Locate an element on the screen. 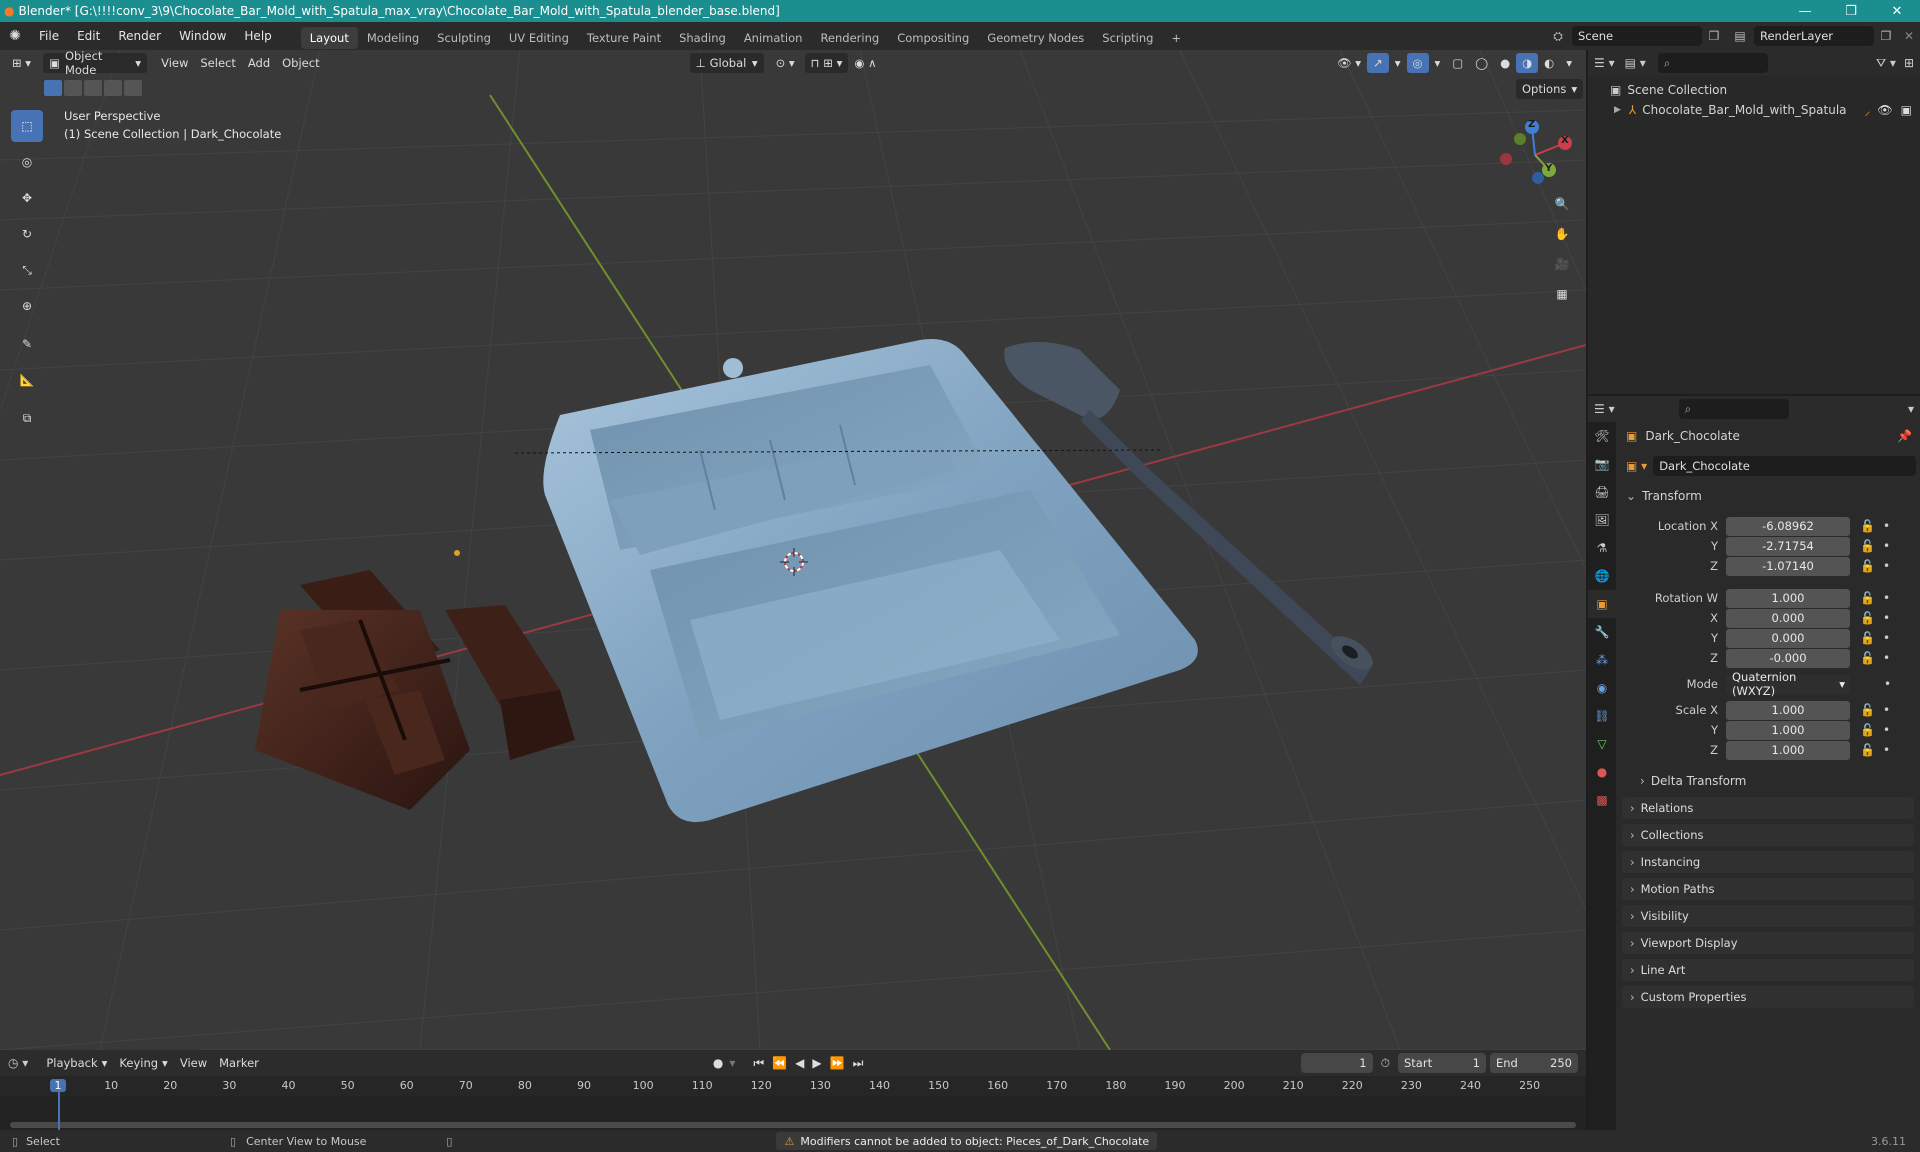  options-button: Options ▾ is located at coordinates (1550, 89).